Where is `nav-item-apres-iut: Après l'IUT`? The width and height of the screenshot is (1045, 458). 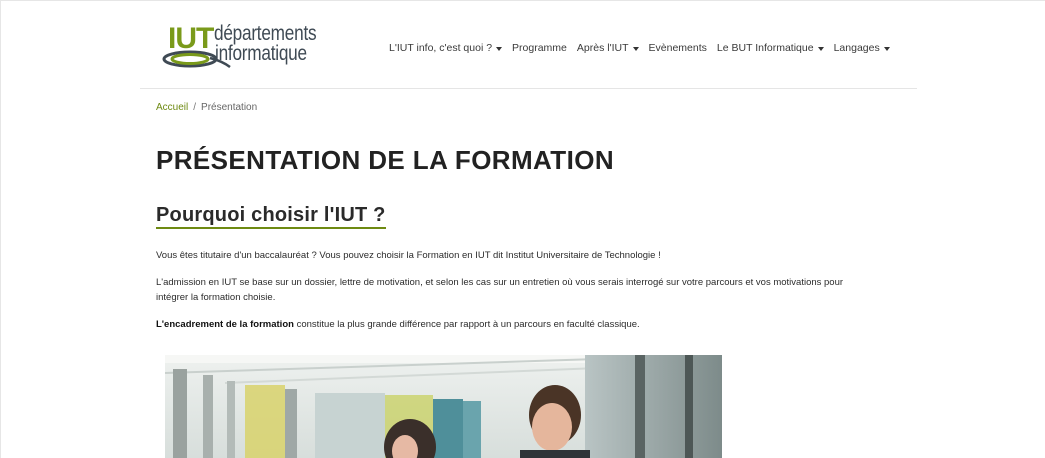
nav-item-apres-iut: Après l'IUT is located at coordinates (608, 48).